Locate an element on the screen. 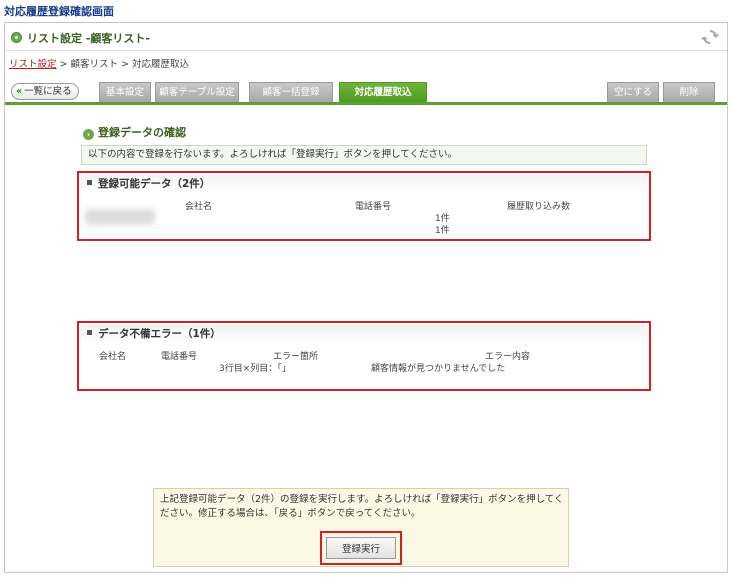 Image resolution: width=732 pixels, height=577 pixels. error-data-heading: データ不備エラー（1件） is located at coordinates (364, 334).